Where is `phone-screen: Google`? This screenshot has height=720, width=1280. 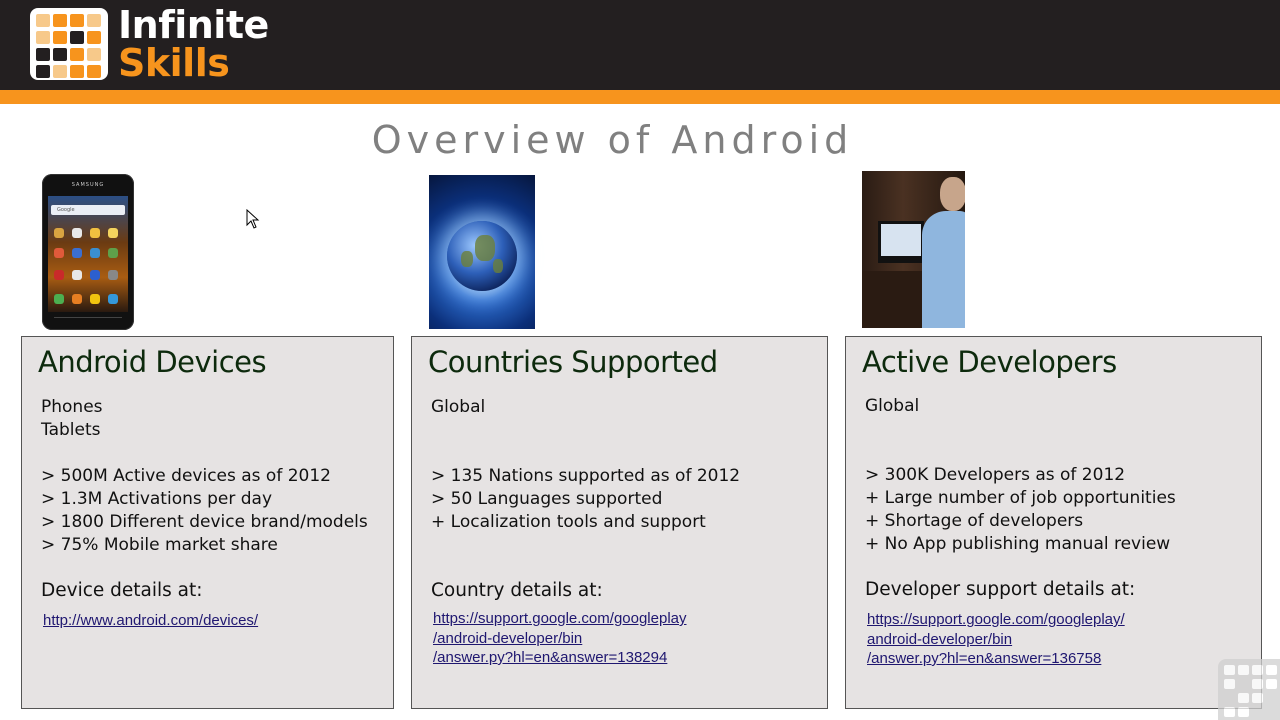 phone-screen: Google is located at coordinates (88, 254).